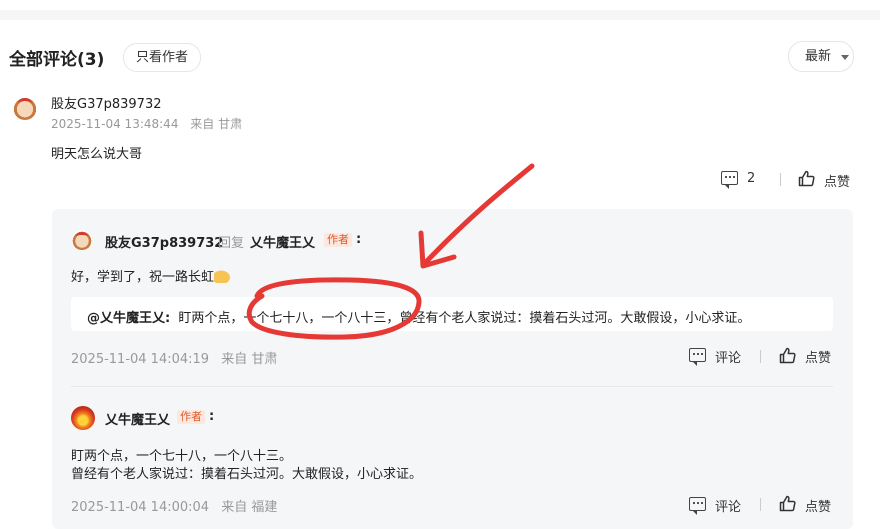 The width and height of the screenshot is (880, 529). Describe the element at coordinates (162, 57) in the screenshot. I see `author-only-button: 只看作者` at that location.